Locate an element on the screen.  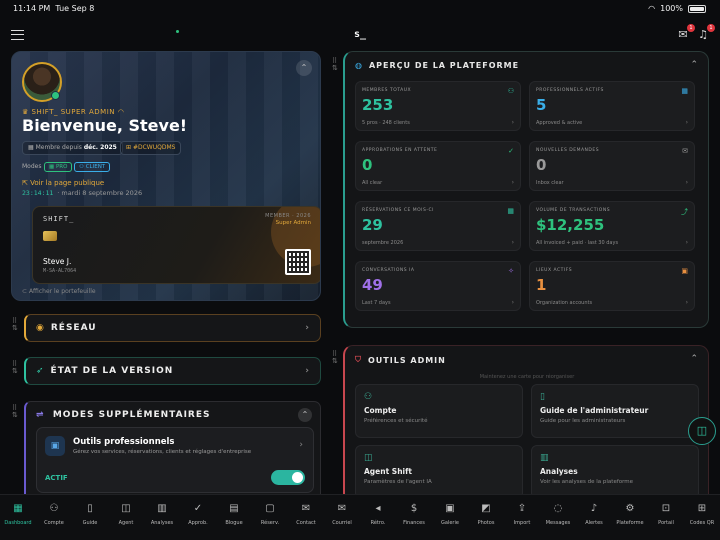
avatar is located at coordinates (42, 82).